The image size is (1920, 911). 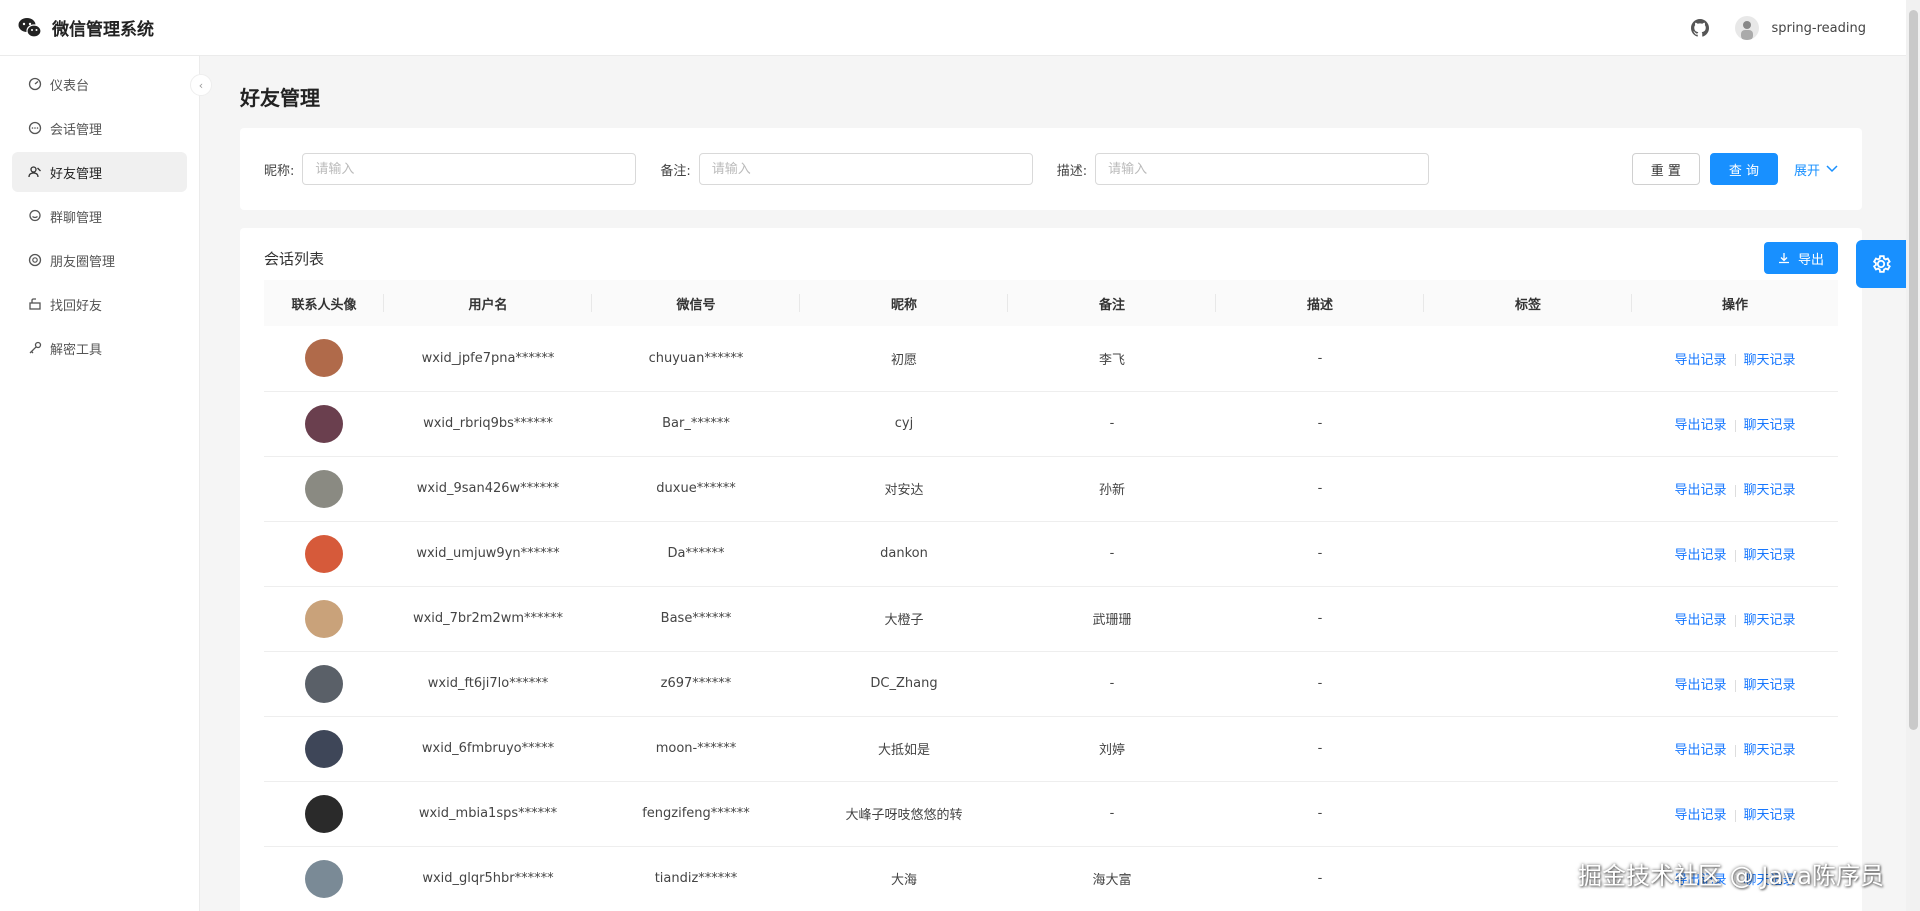 I want to click on wechat-icon, so click(x=30, y=27).